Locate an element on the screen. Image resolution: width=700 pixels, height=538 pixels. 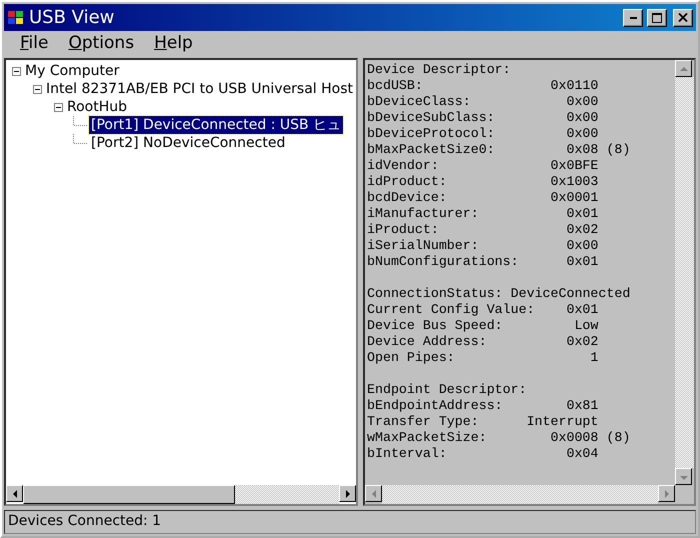
menu-item: Options is located at coordinates (101, 43).